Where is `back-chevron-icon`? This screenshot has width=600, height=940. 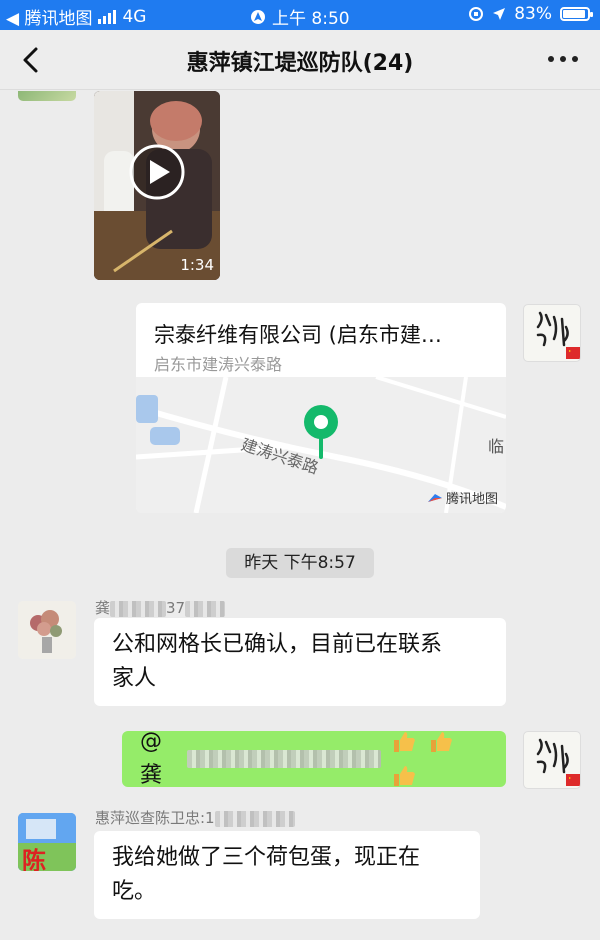
back-chevron-icon is located at coordinates (32, 60).